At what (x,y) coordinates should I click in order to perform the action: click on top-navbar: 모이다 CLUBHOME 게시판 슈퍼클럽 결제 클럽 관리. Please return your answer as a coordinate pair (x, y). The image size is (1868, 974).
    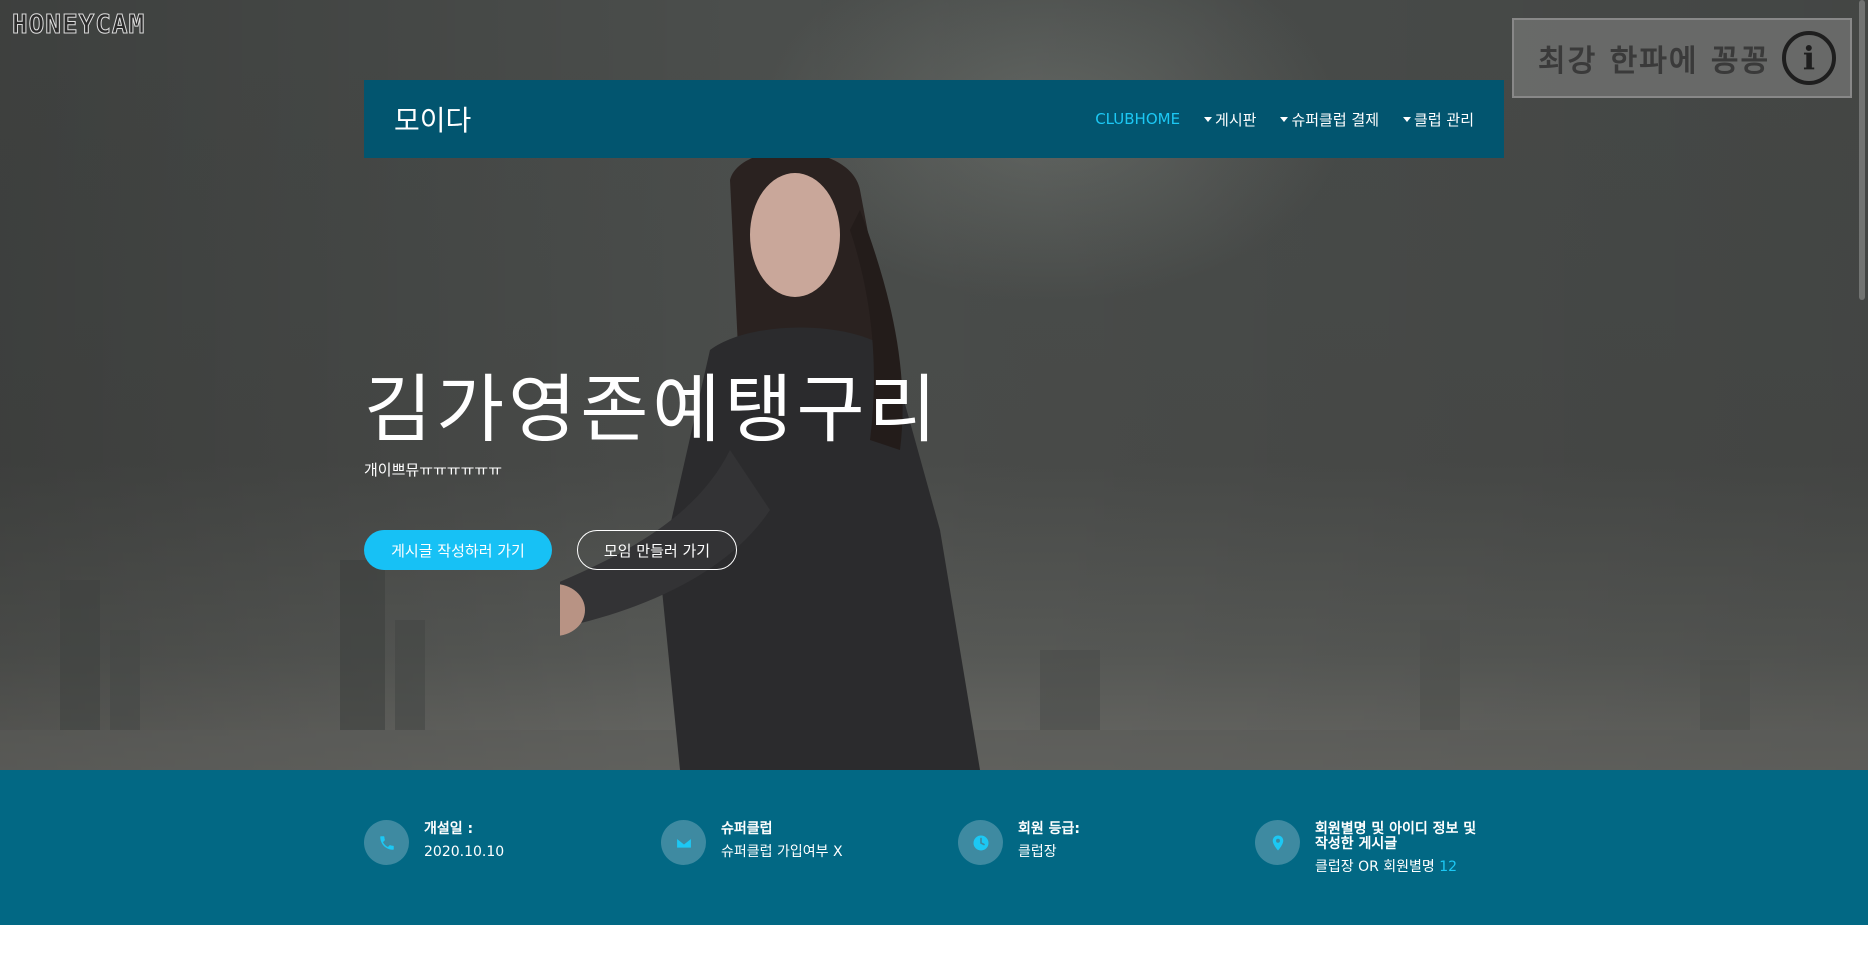
    Looking at the image, I should click on (934, 119).